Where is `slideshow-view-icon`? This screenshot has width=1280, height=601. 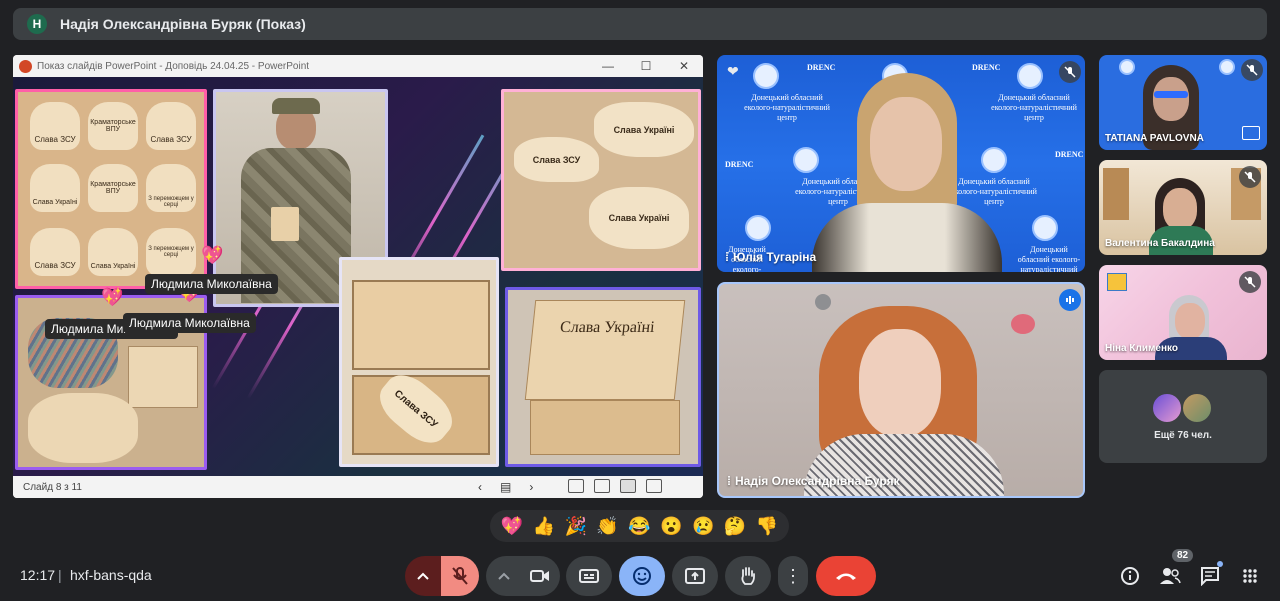 slideshow-view-icon is located at coordinates (654, 486).